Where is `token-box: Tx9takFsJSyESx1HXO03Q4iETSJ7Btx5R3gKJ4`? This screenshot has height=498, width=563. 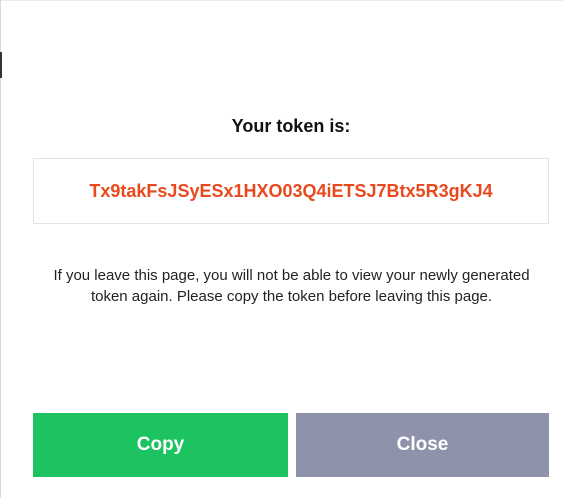
token-box: Tx9takFsJSyESx1HXO03Q4iETSJ7Btx5R3gKJ4 is located at coordinates (291, 191).